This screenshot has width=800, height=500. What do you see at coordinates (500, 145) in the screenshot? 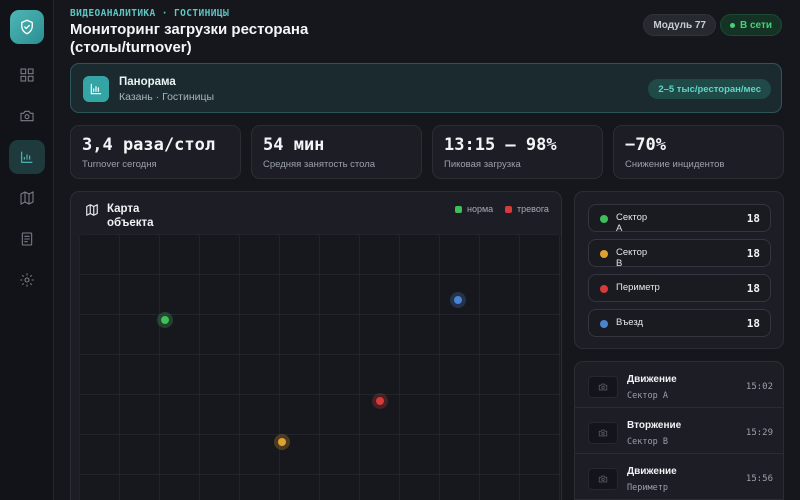
I see `stat-value: 13:15 — 98%` at bounding box center [500, 145].